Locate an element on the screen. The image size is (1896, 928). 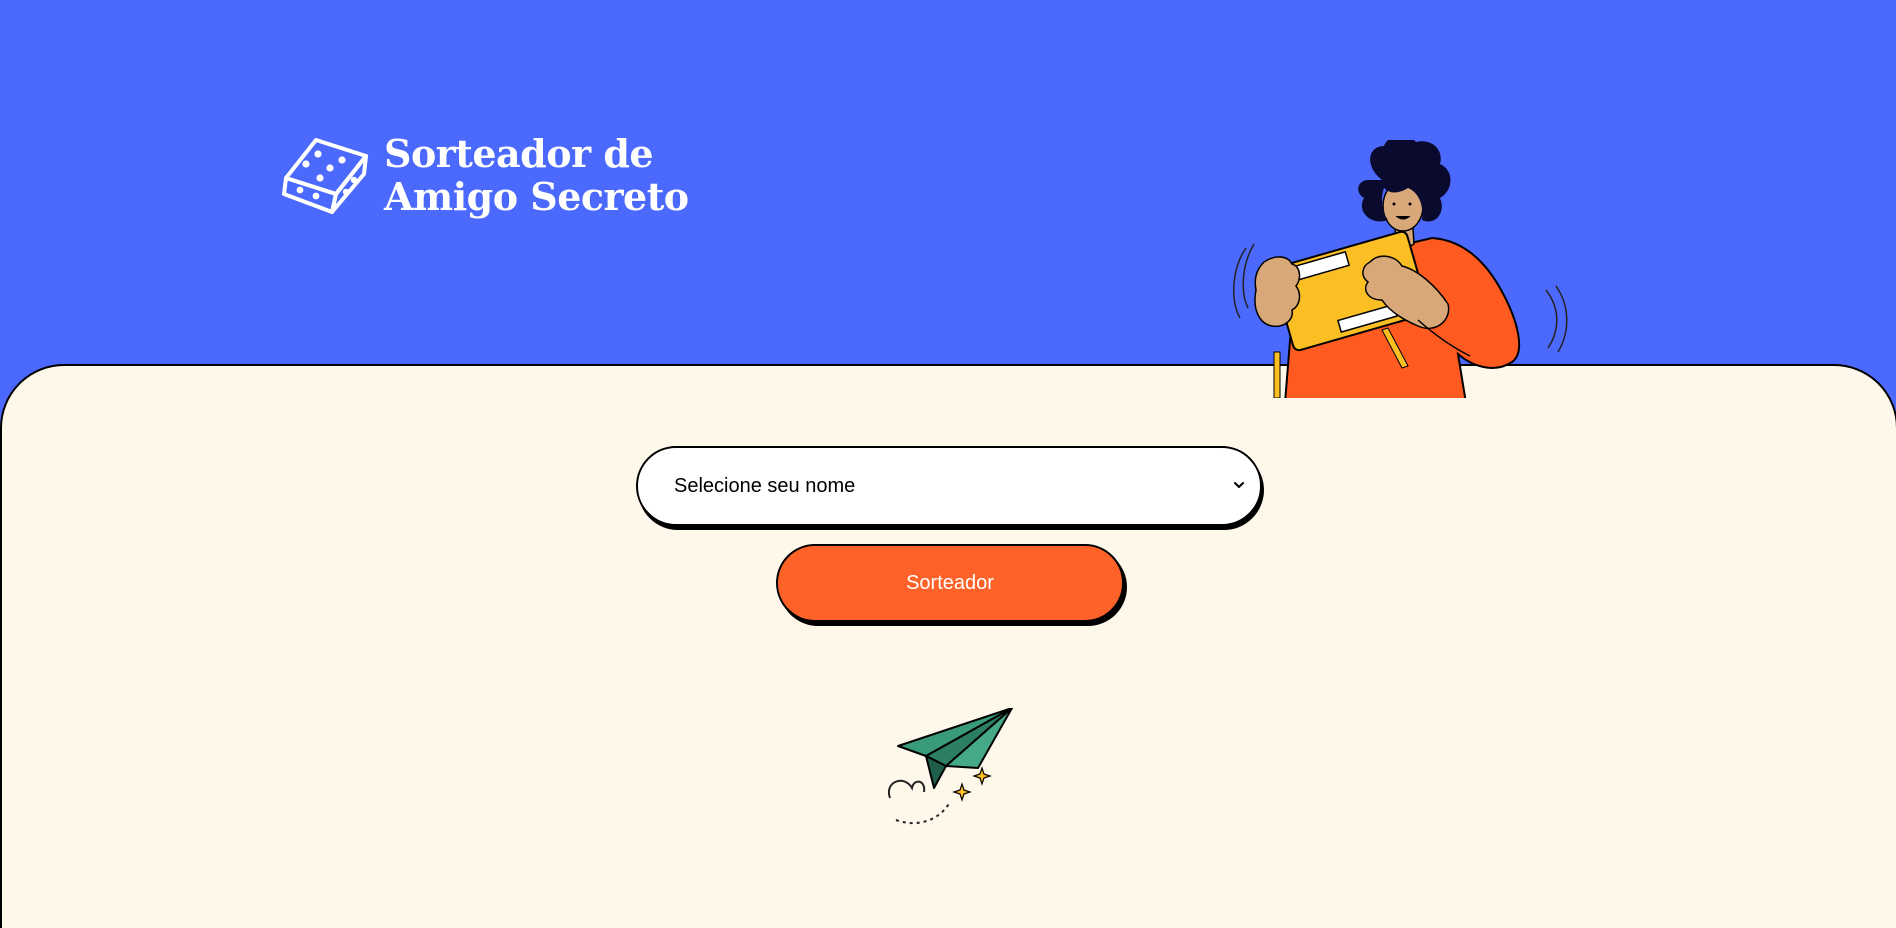
draw-button: Sorteador is located at coordinates (950, 583).